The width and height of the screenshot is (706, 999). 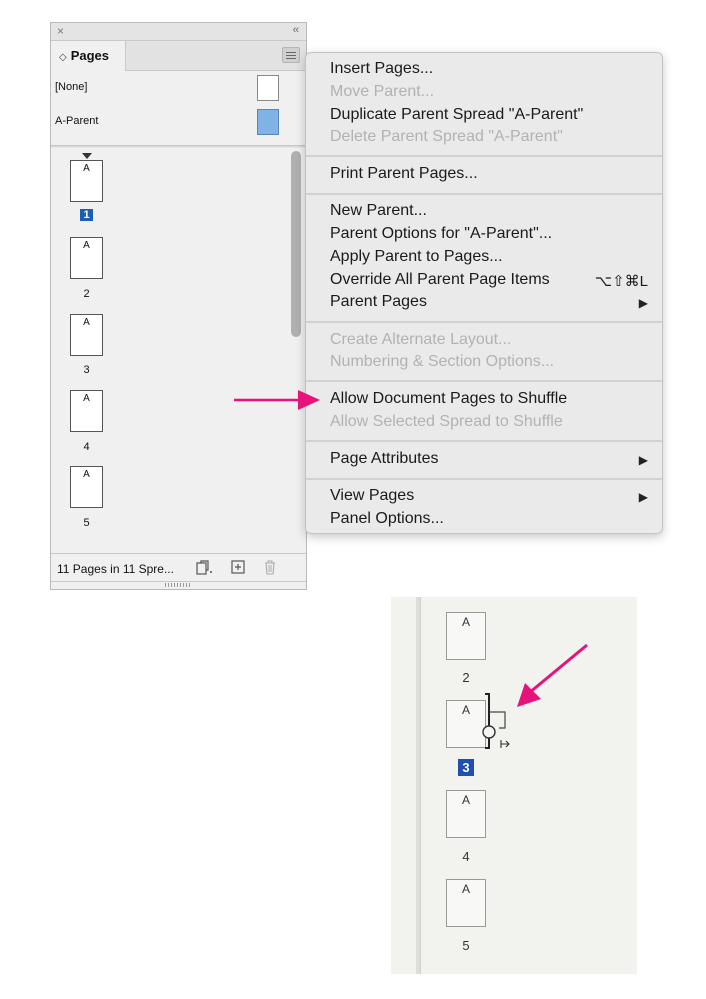 What do you see at coordinates (456, 115) in the screenshot?
I see `menu-item-duplicate-parent-spread: Duplicate Parent Spread "A-Parent"` at bounding box center [456, 115].